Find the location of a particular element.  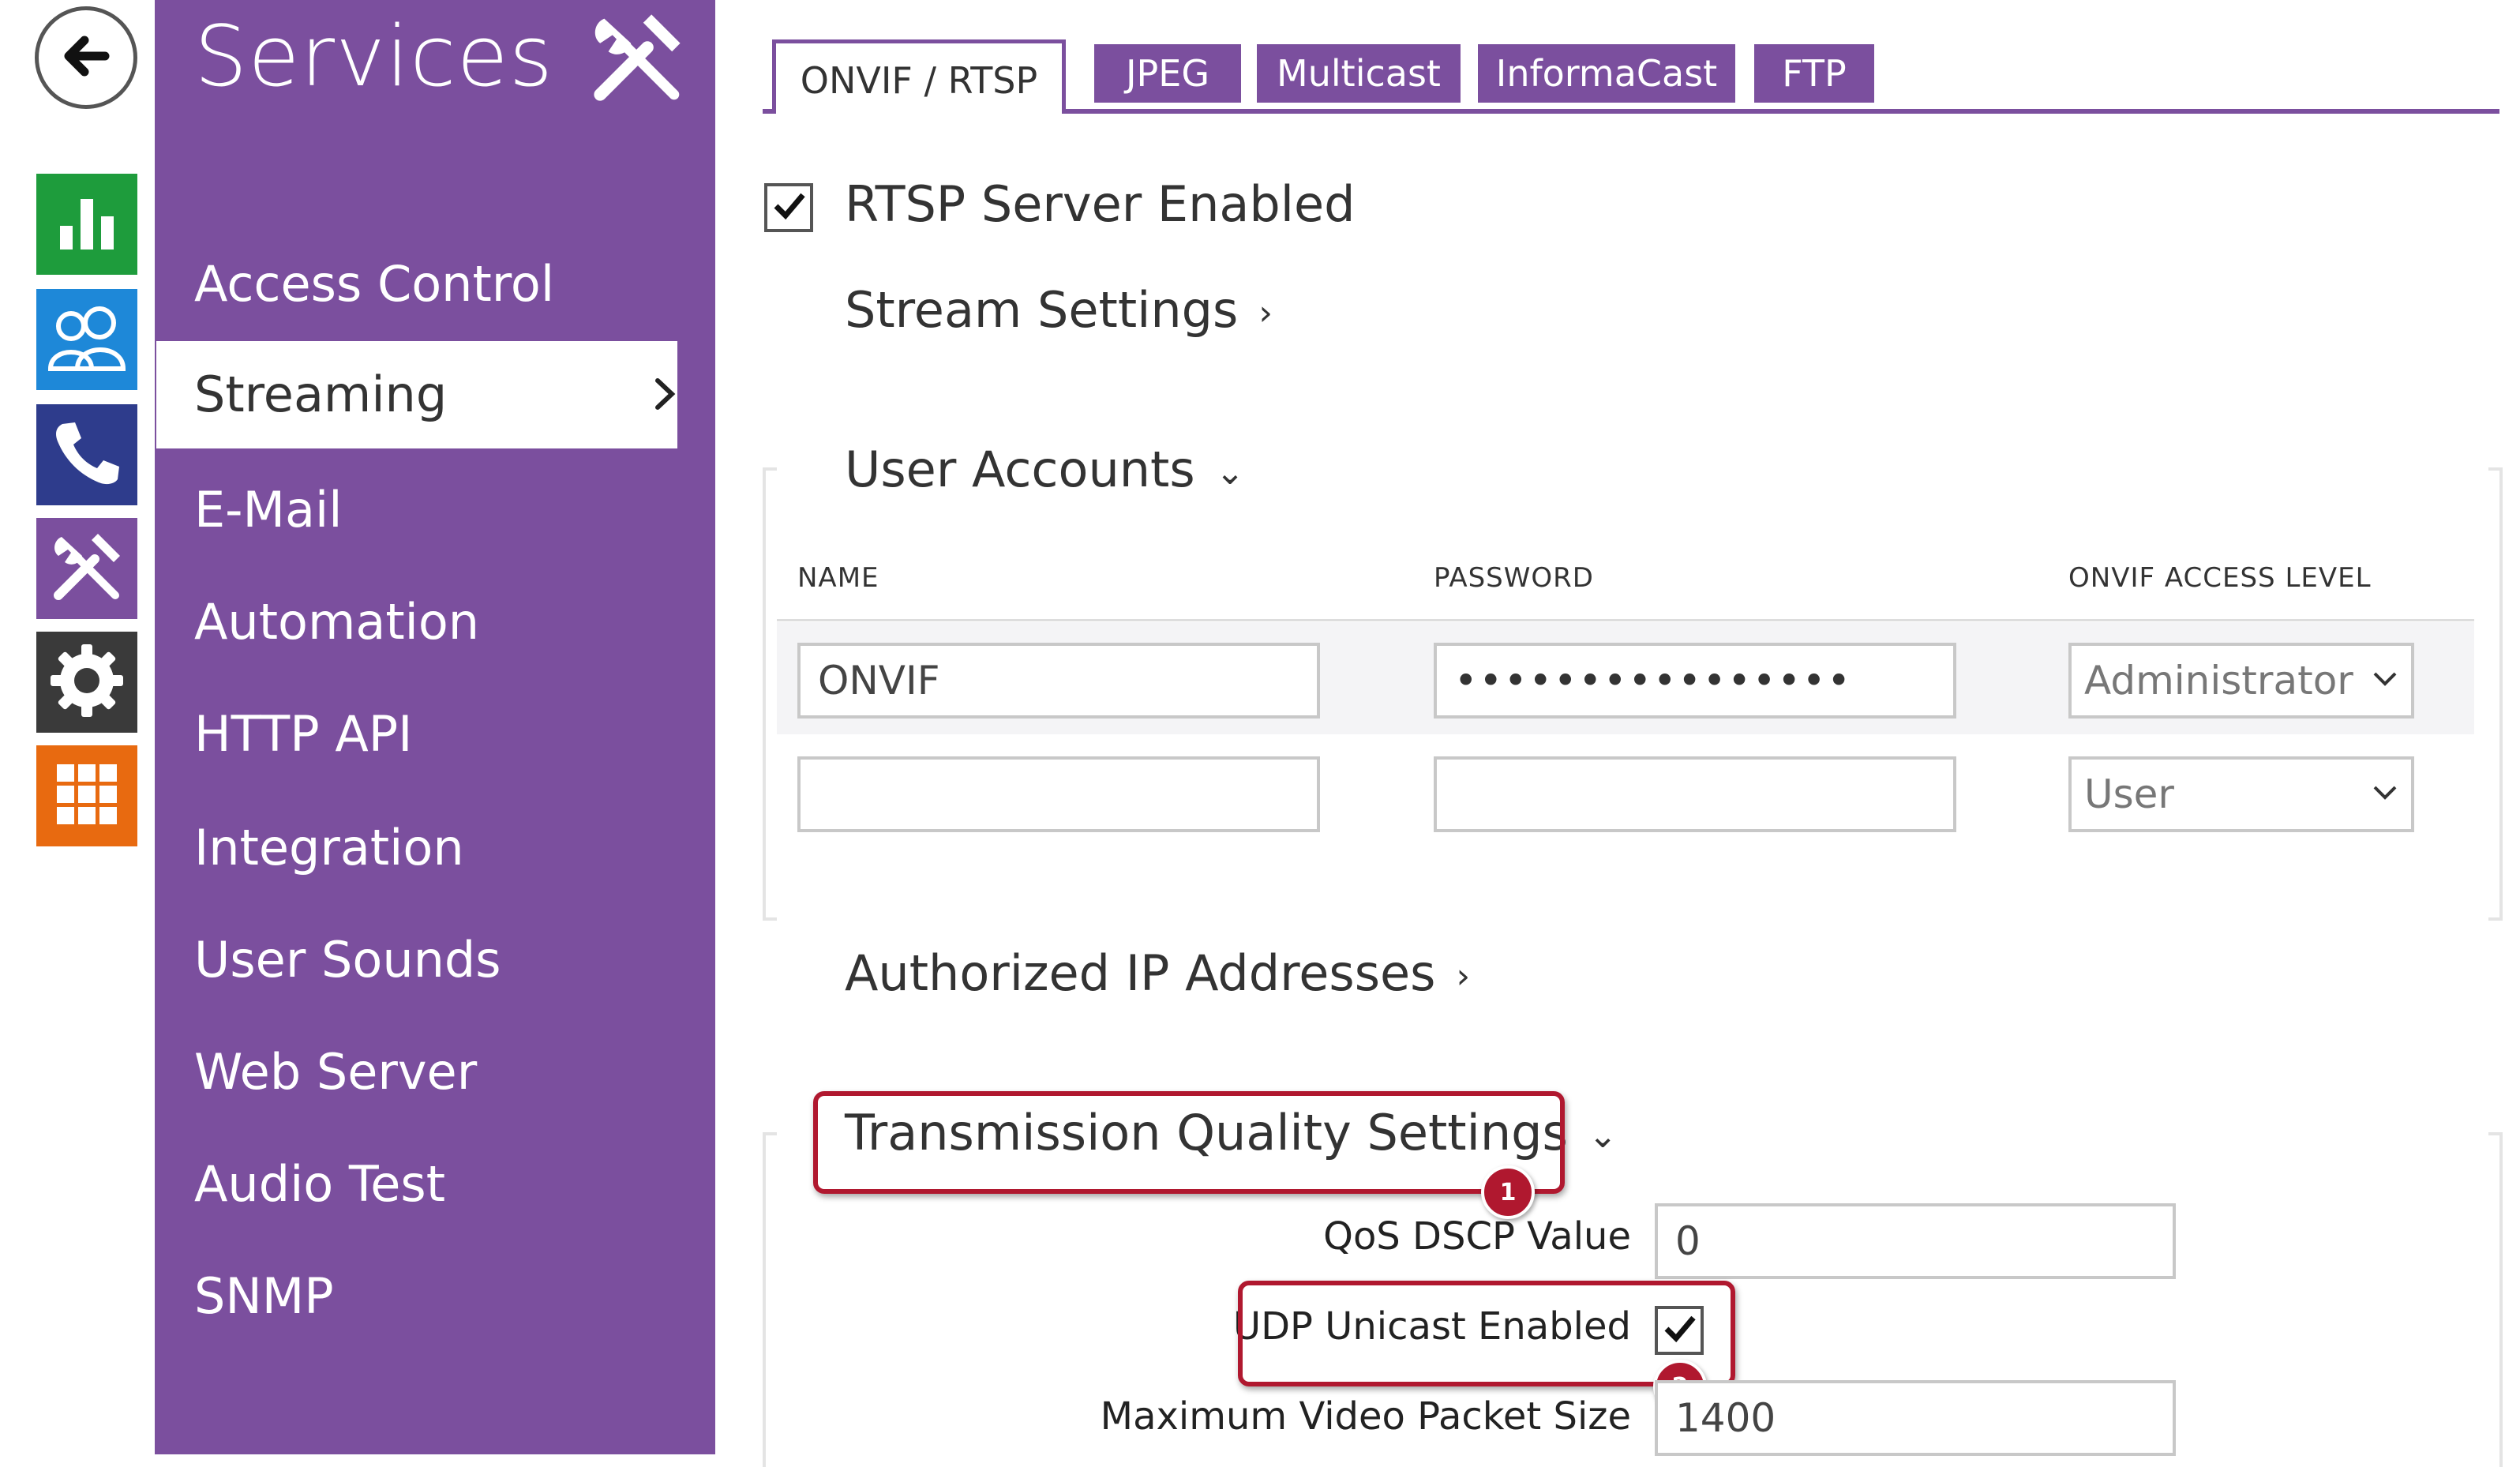

rail-directory is located at coordinates (86, 339).